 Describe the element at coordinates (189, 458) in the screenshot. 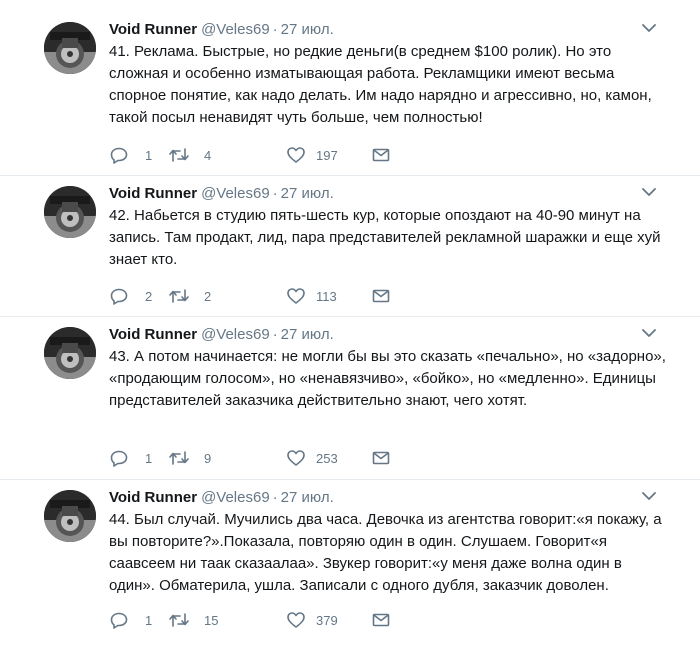

I see `retweet-button: 9` at that location.